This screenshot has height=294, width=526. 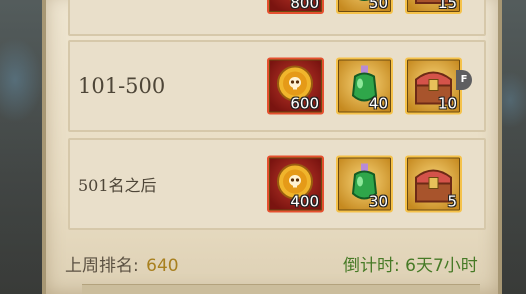 I want to click on reward-count: 50, so click(x=378, y=6).